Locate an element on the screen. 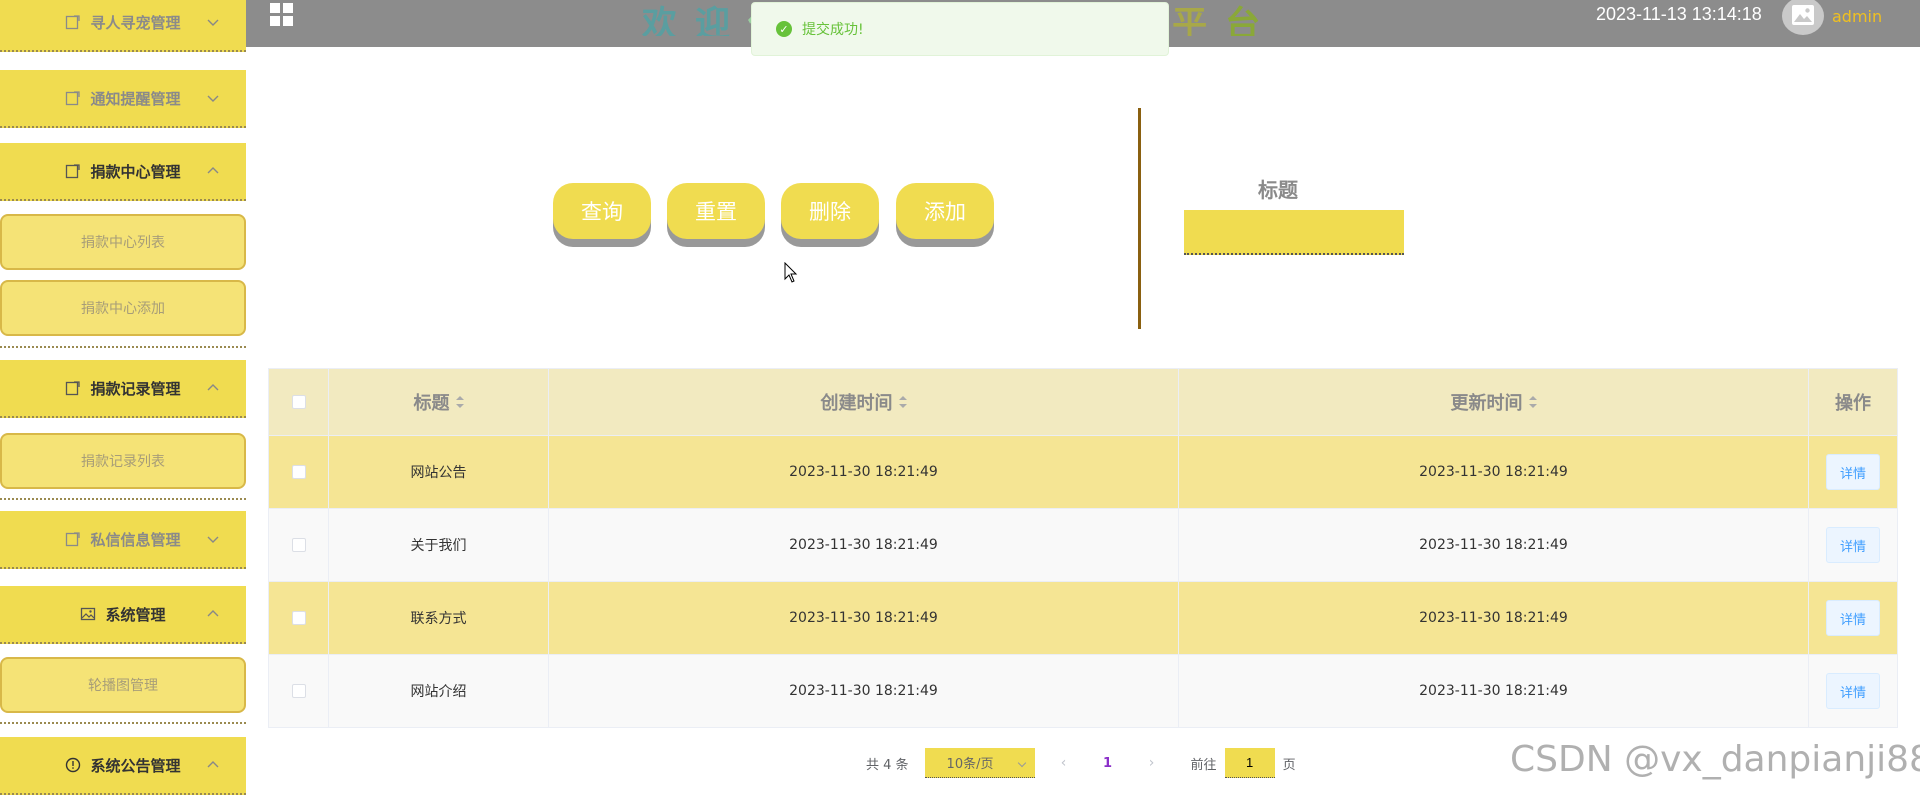 This screenshot has width=1920, height=795. page-size-select: 10条/页 is located at coordinates (979, 763).